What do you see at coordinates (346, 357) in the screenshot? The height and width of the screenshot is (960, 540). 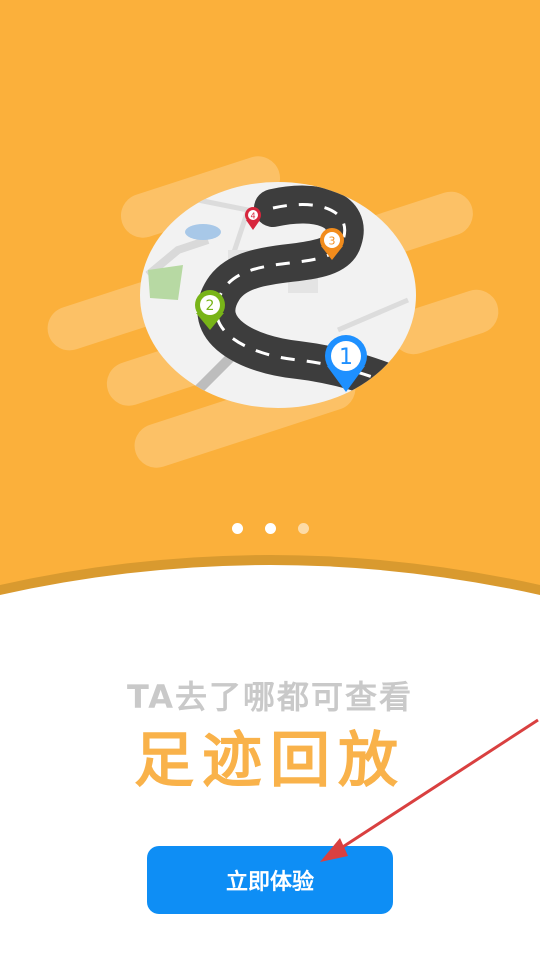 I see `svg-text: 1` at bounding box center [346, 357].